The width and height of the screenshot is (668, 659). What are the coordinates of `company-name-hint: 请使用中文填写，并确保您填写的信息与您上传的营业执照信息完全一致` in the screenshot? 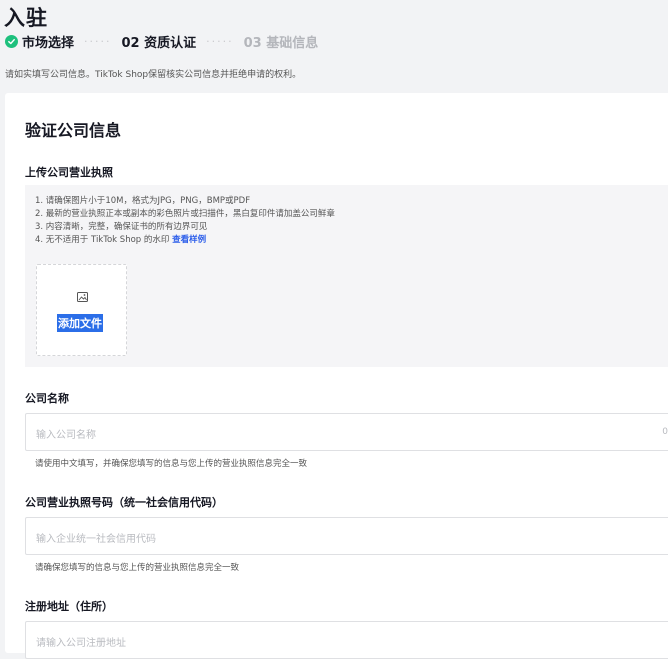 It's located at (171, 464).